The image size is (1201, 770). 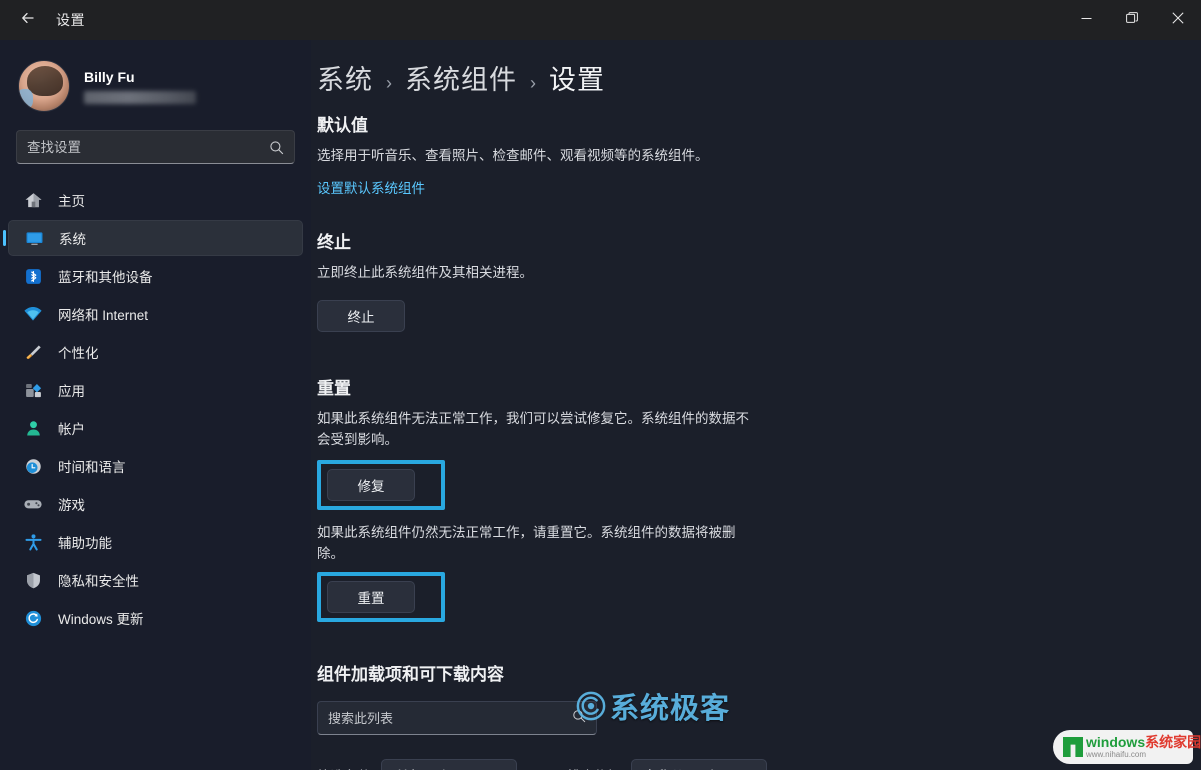 I want to click on sidebar-item-system: 系统, so click(x=153, y=238).